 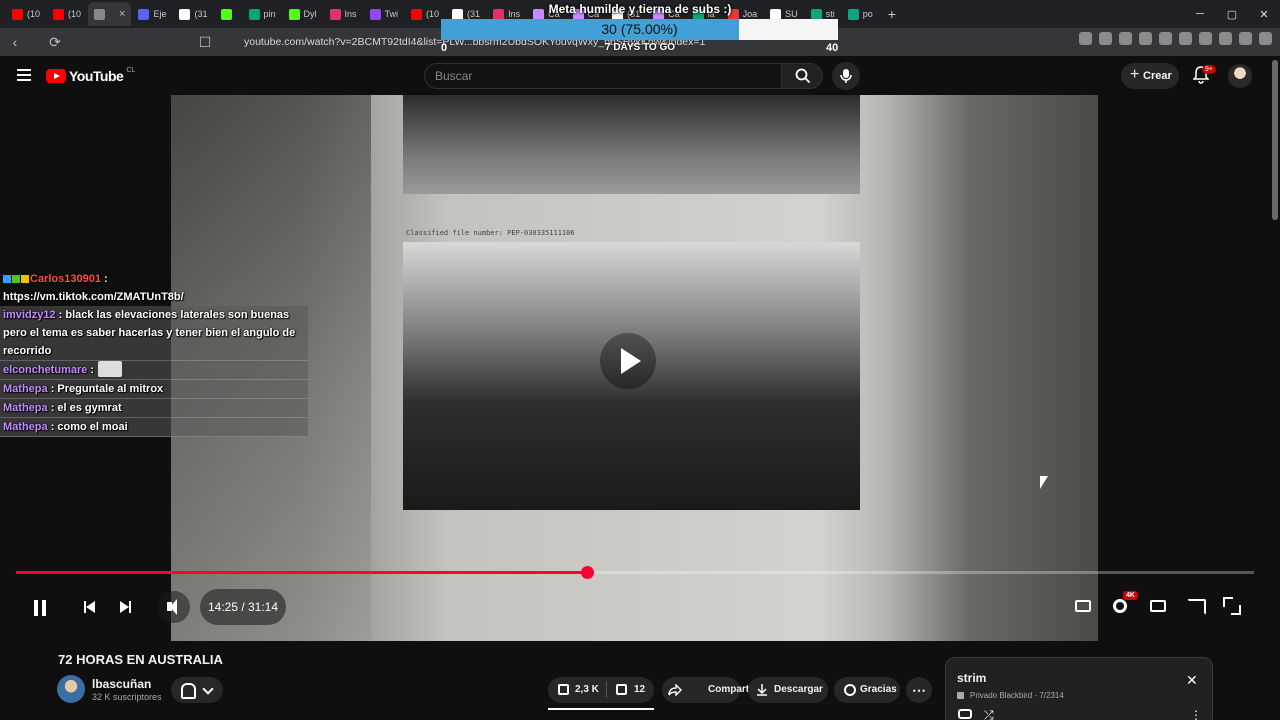 I want to click on sub-goal-title: Meta humilde y tierna de subs :), so click(x=640, y=9).